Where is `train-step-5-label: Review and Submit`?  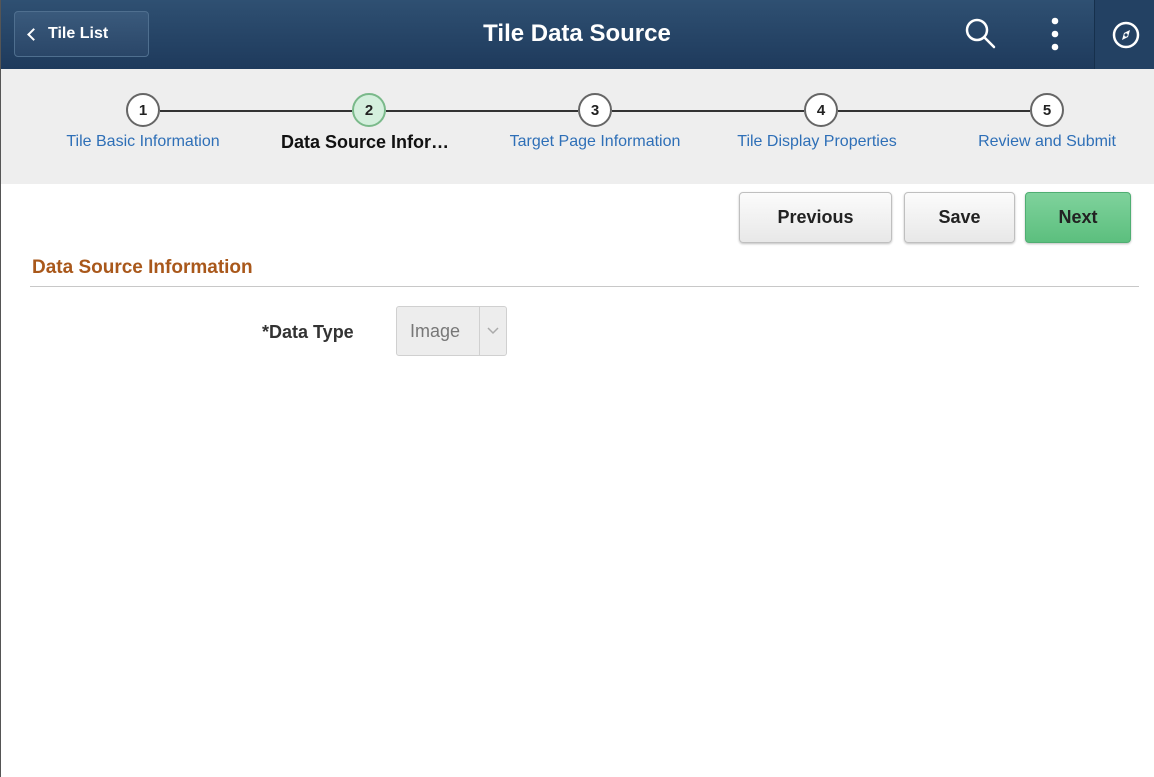 train-step-5-label: Review and Submit is located at coordinates (1047, 142).